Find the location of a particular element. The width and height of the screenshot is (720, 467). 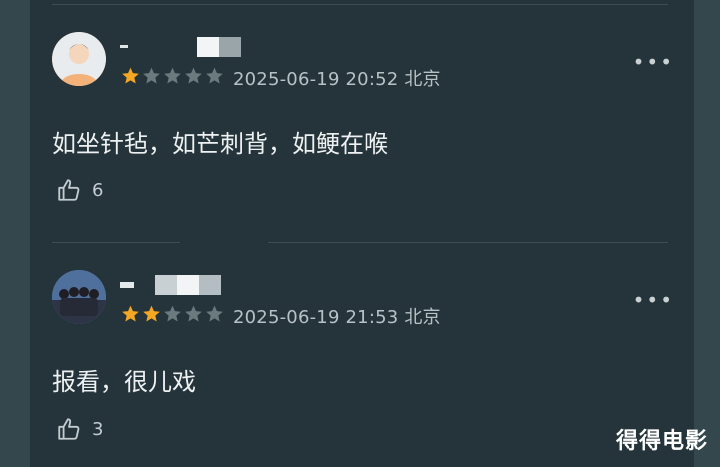

right-margin is located at coordinates (707, 233).